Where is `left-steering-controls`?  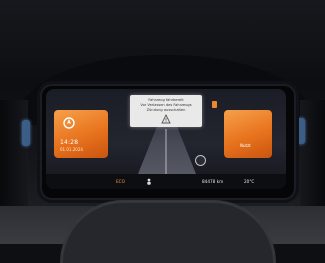 left-steering-controls is located at coordinates (26, 133).